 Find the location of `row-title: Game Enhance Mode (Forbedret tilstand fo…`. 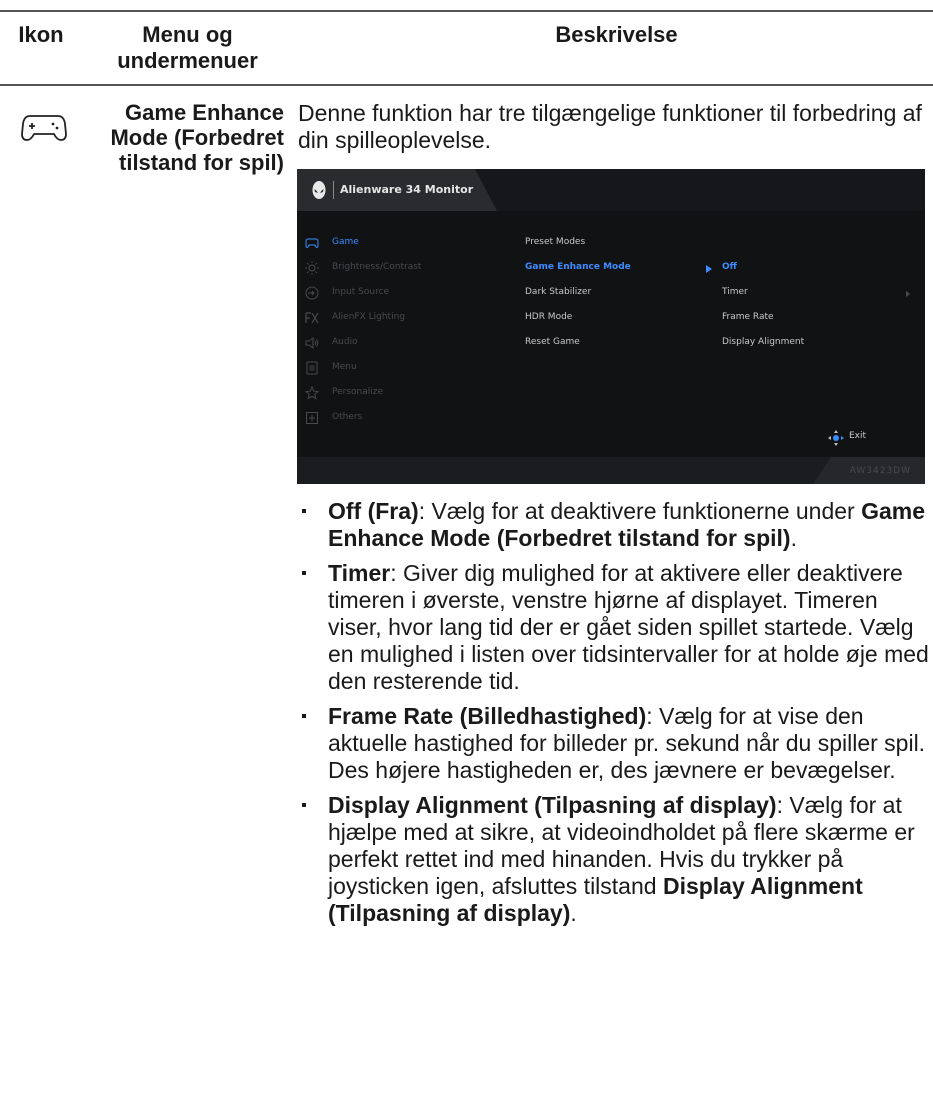

row-title: Game Enhance Mode (Forbedret tilstand fo… is located at coordinates (197, 137).